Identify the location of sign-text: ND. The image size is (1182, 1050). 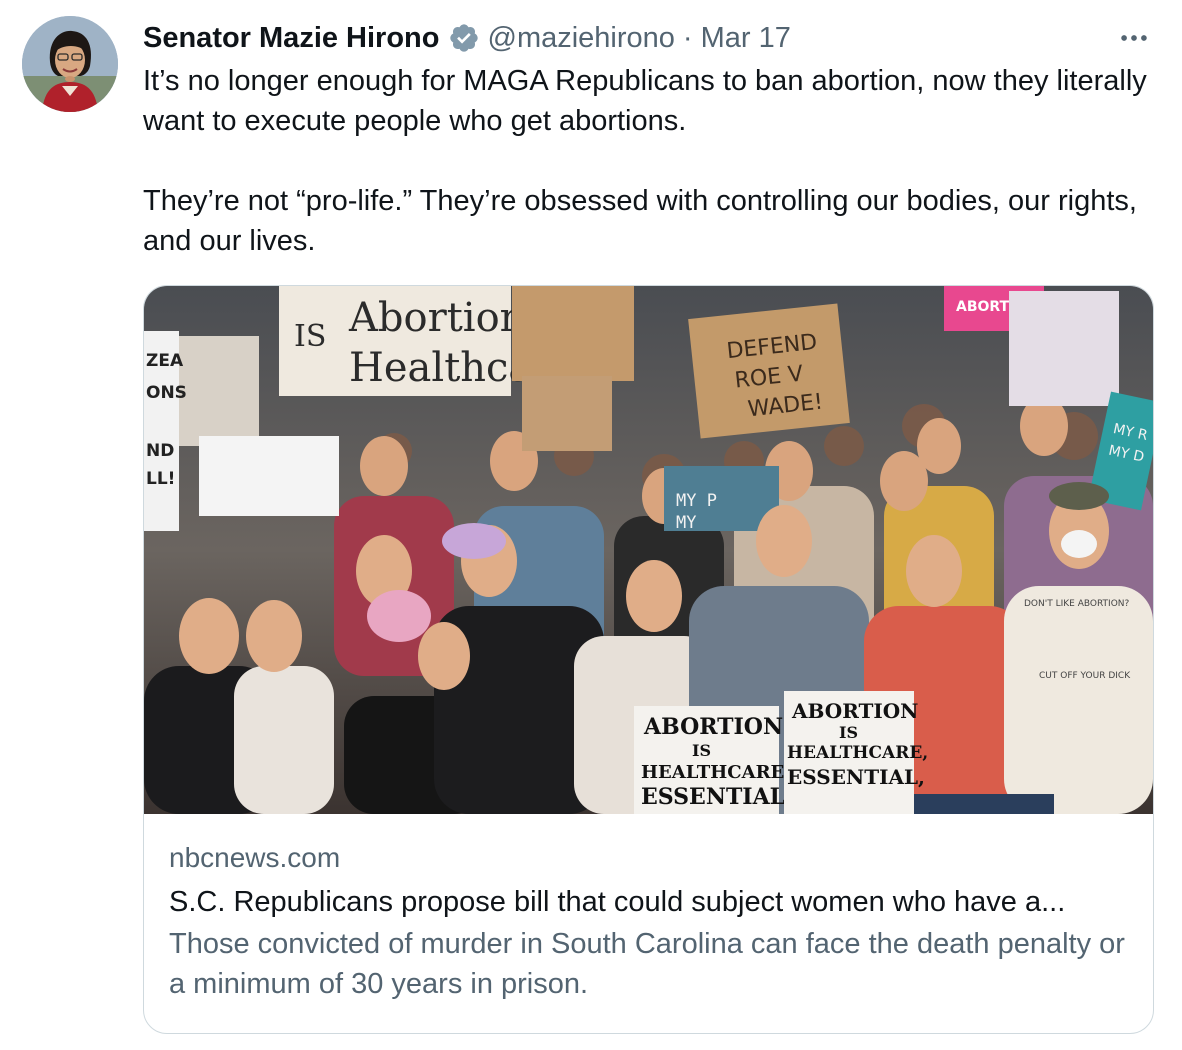
(160, 451).